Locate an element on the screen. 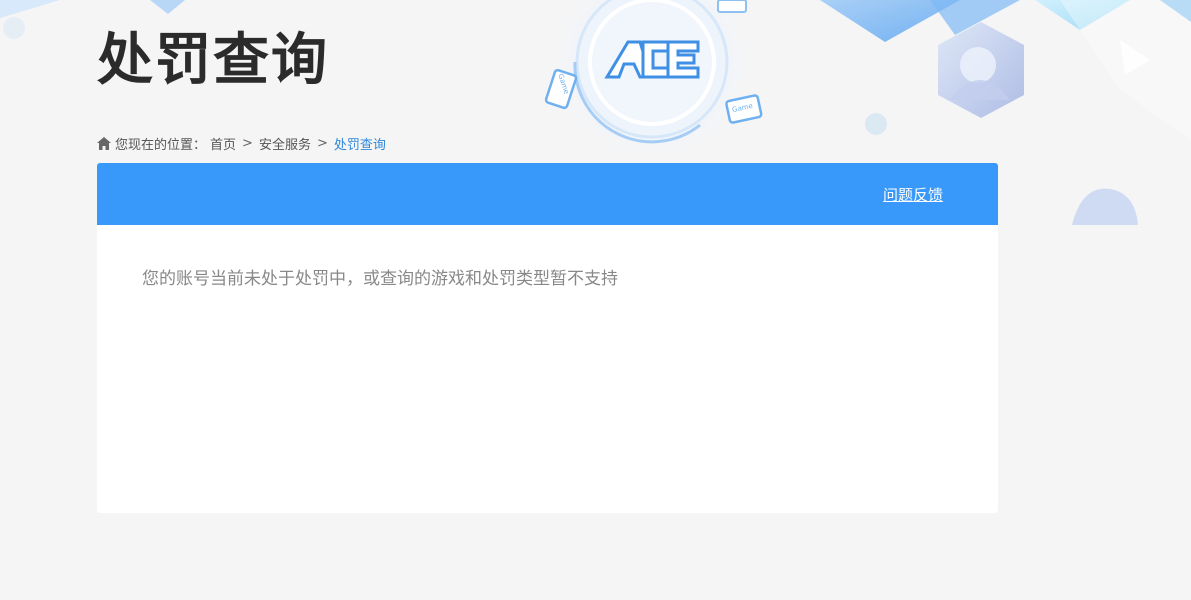  panel-header: 问题反馈 is located at coordinates (547, 194).